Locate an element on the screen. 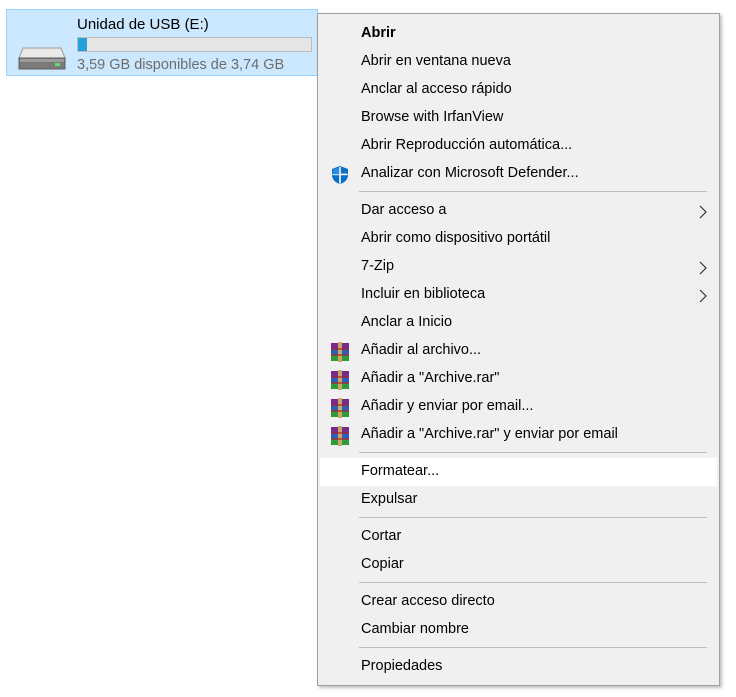  menu-item-label: Copiar is located at coordinates (382, 564).